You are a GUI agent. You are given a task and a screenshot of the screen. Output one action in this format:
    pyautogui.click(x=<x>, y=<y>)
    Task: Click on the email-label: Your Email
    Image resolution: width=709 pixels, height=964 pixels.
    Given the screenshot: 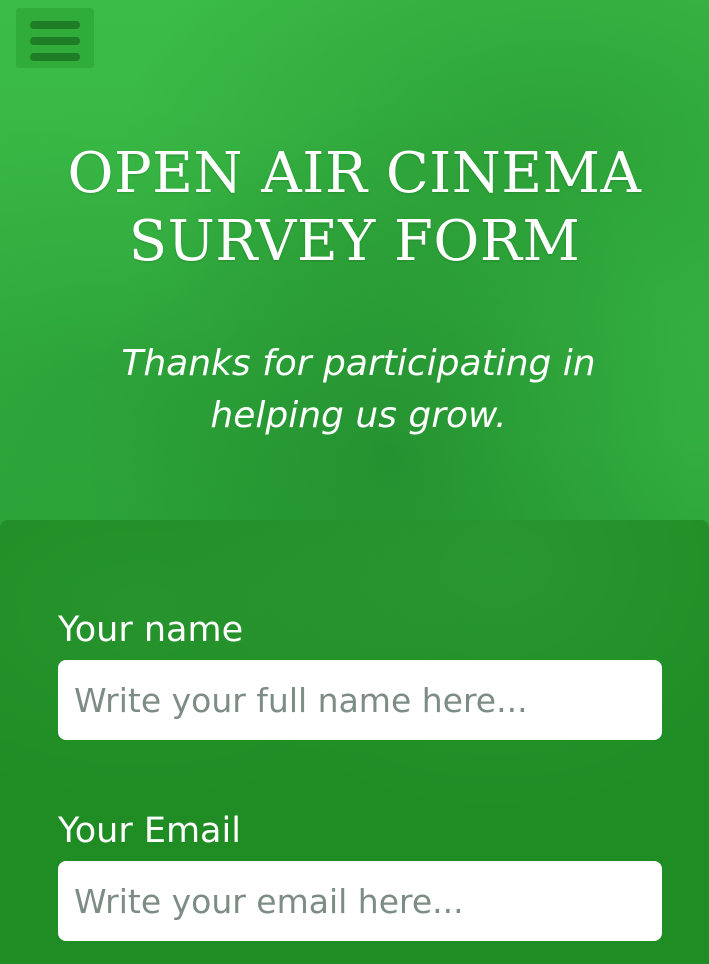 What is the action you would take?
    pyautogui.click(x=149, y=831)
    